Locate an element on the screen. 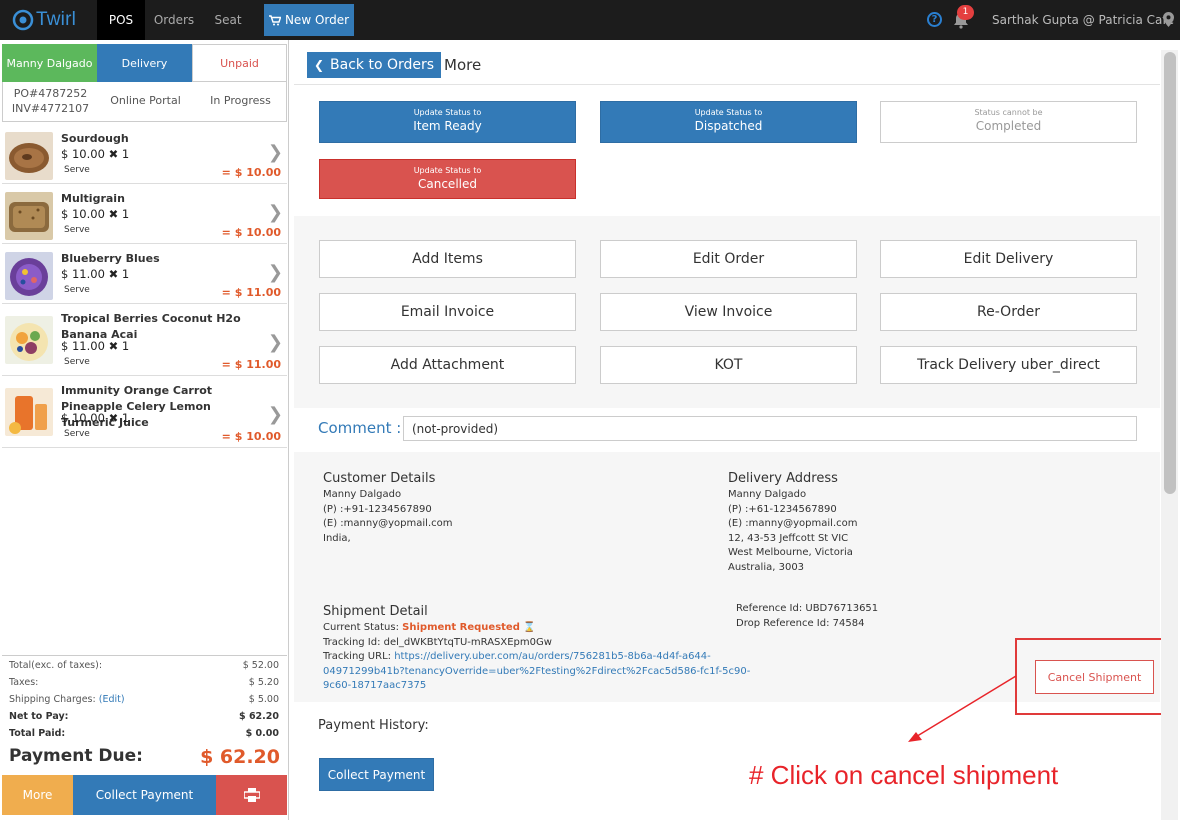  collect-payment-button: Collect Payment is located at coordinates (144, 795).